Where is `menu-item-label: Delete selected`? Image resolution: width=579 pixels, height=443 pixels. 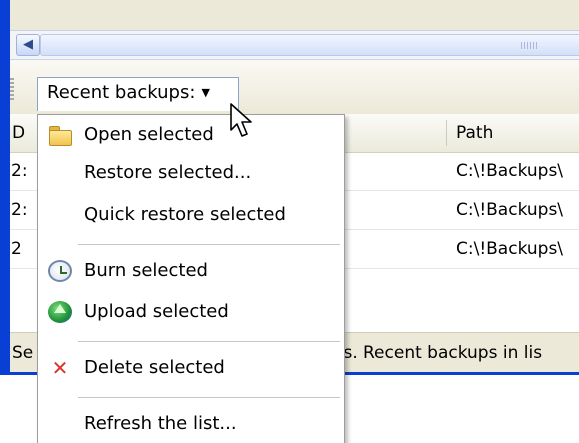
menu-item-label: Delete selected is located at coordinates (154, 367).